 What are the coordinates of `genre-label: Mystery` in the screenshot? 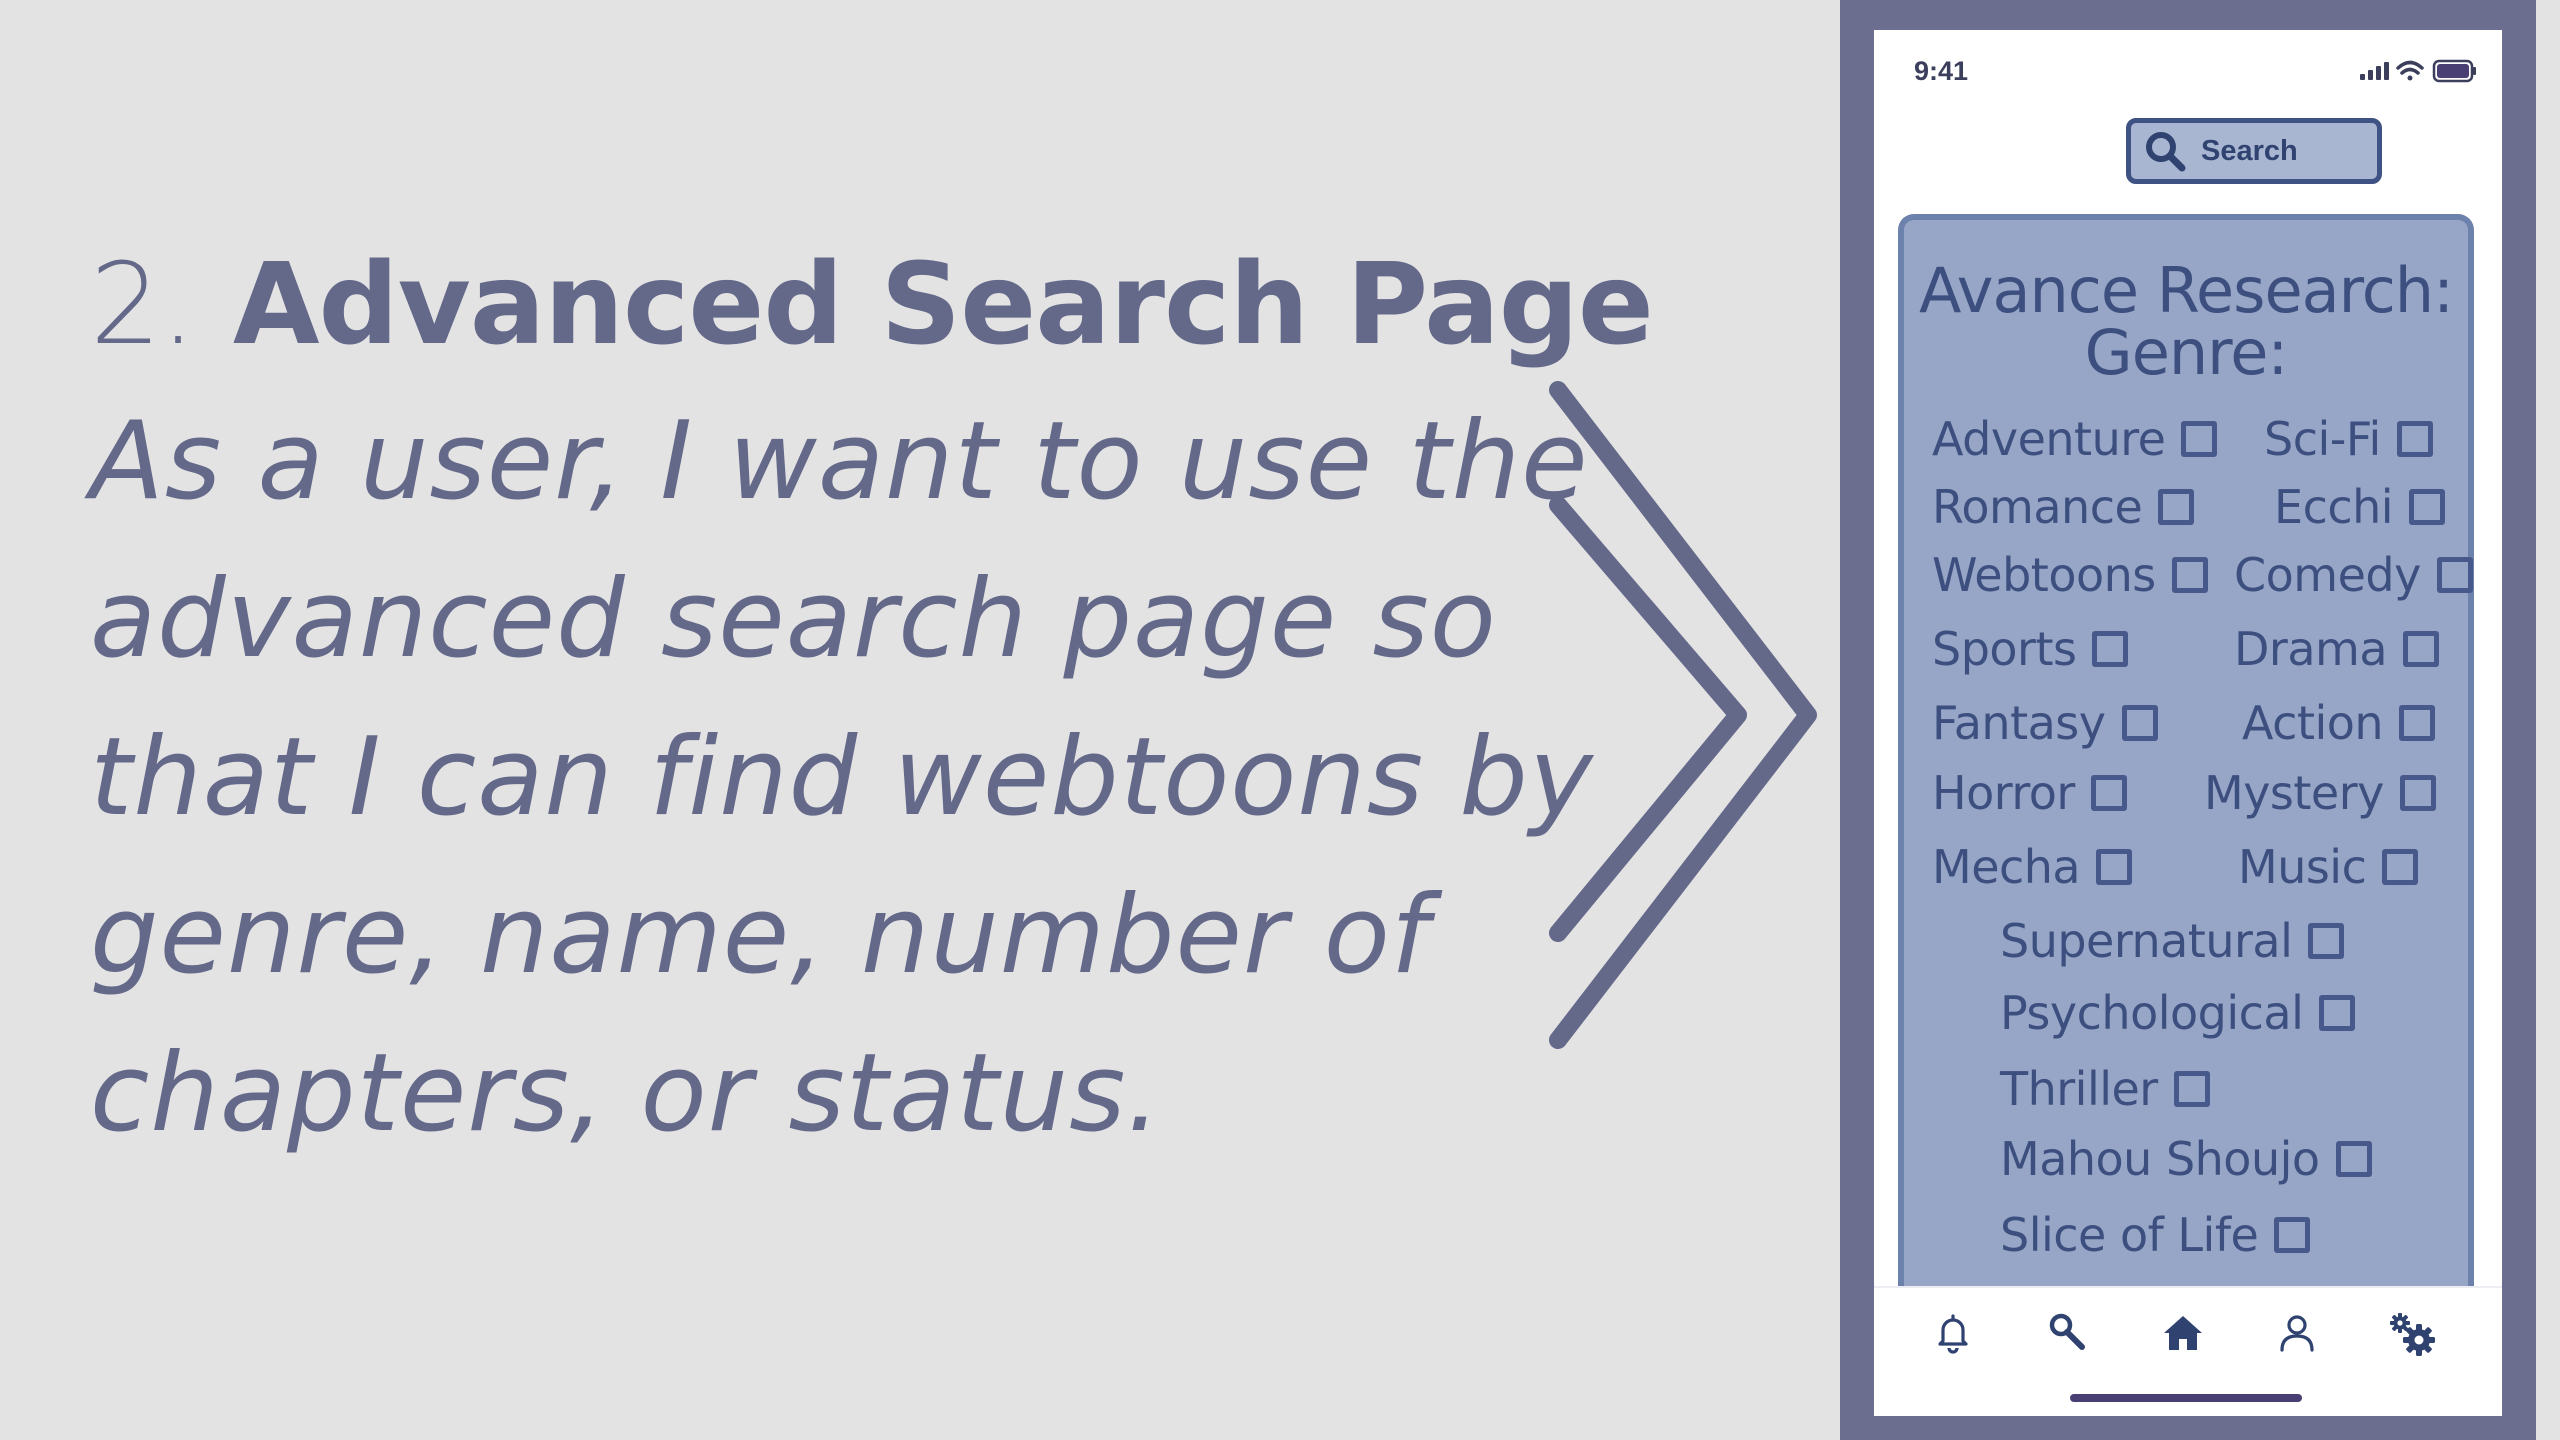 It's located at (2294, 793).